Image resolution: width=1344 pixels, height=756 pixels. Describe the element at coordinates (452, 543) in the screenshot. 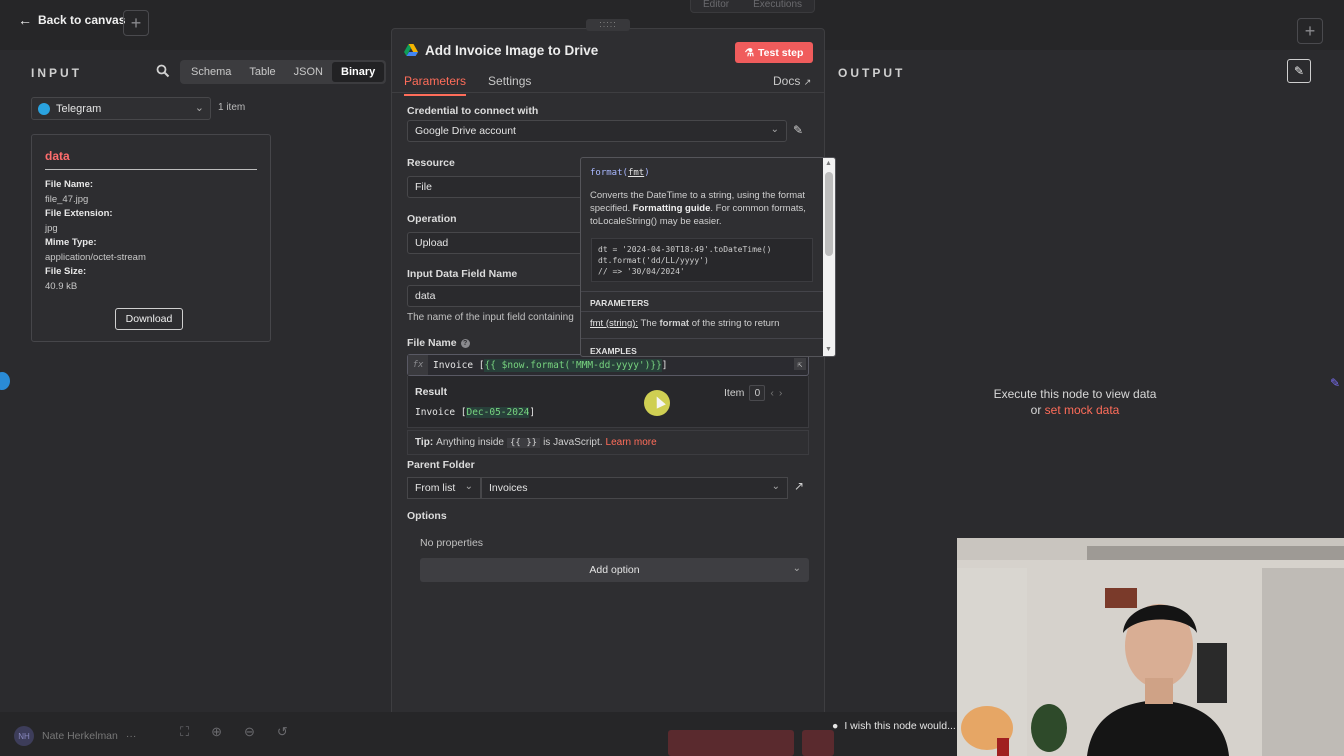

I see `no-properties-text: No properties` at that location.